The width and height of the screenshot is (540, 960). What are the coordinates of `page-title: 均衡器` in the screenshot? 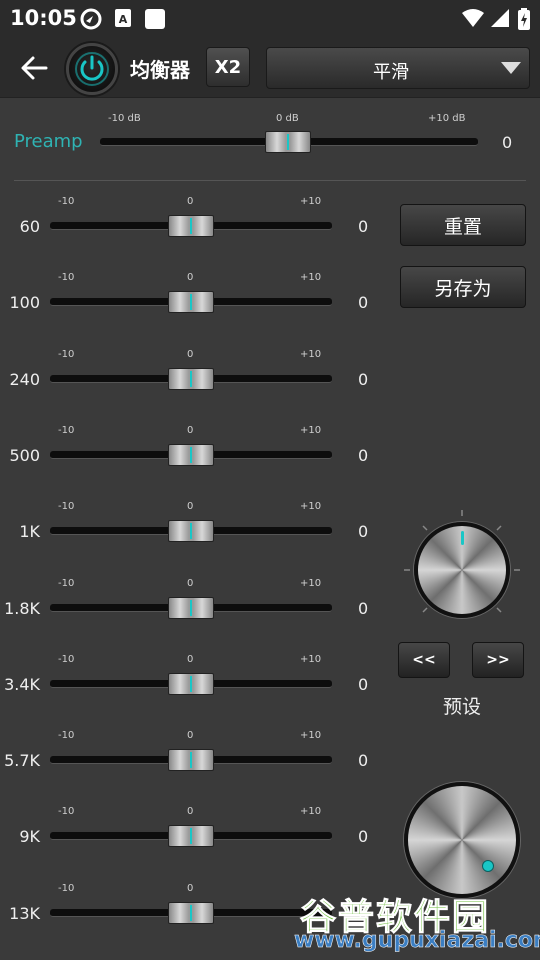 It's located at (160, 70).